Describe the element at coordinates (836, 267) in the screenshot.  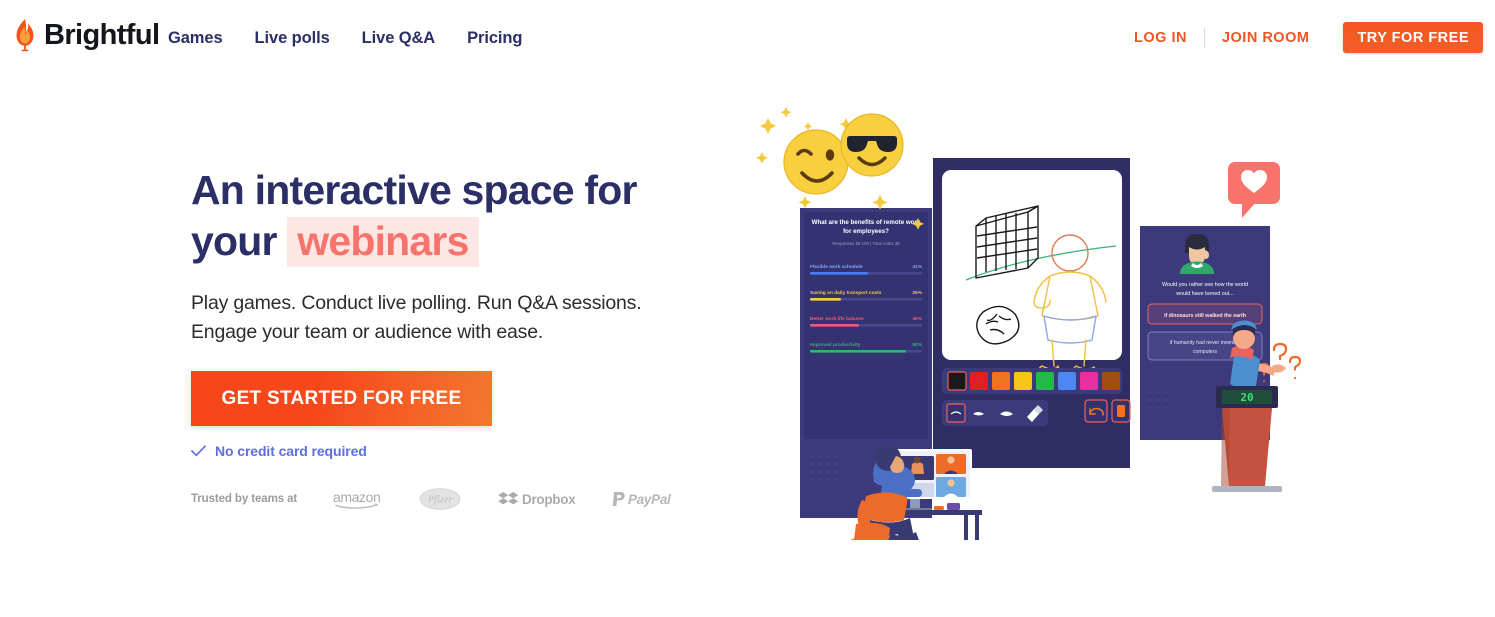
I see `svg-text: Flexible work schedule` at that location.